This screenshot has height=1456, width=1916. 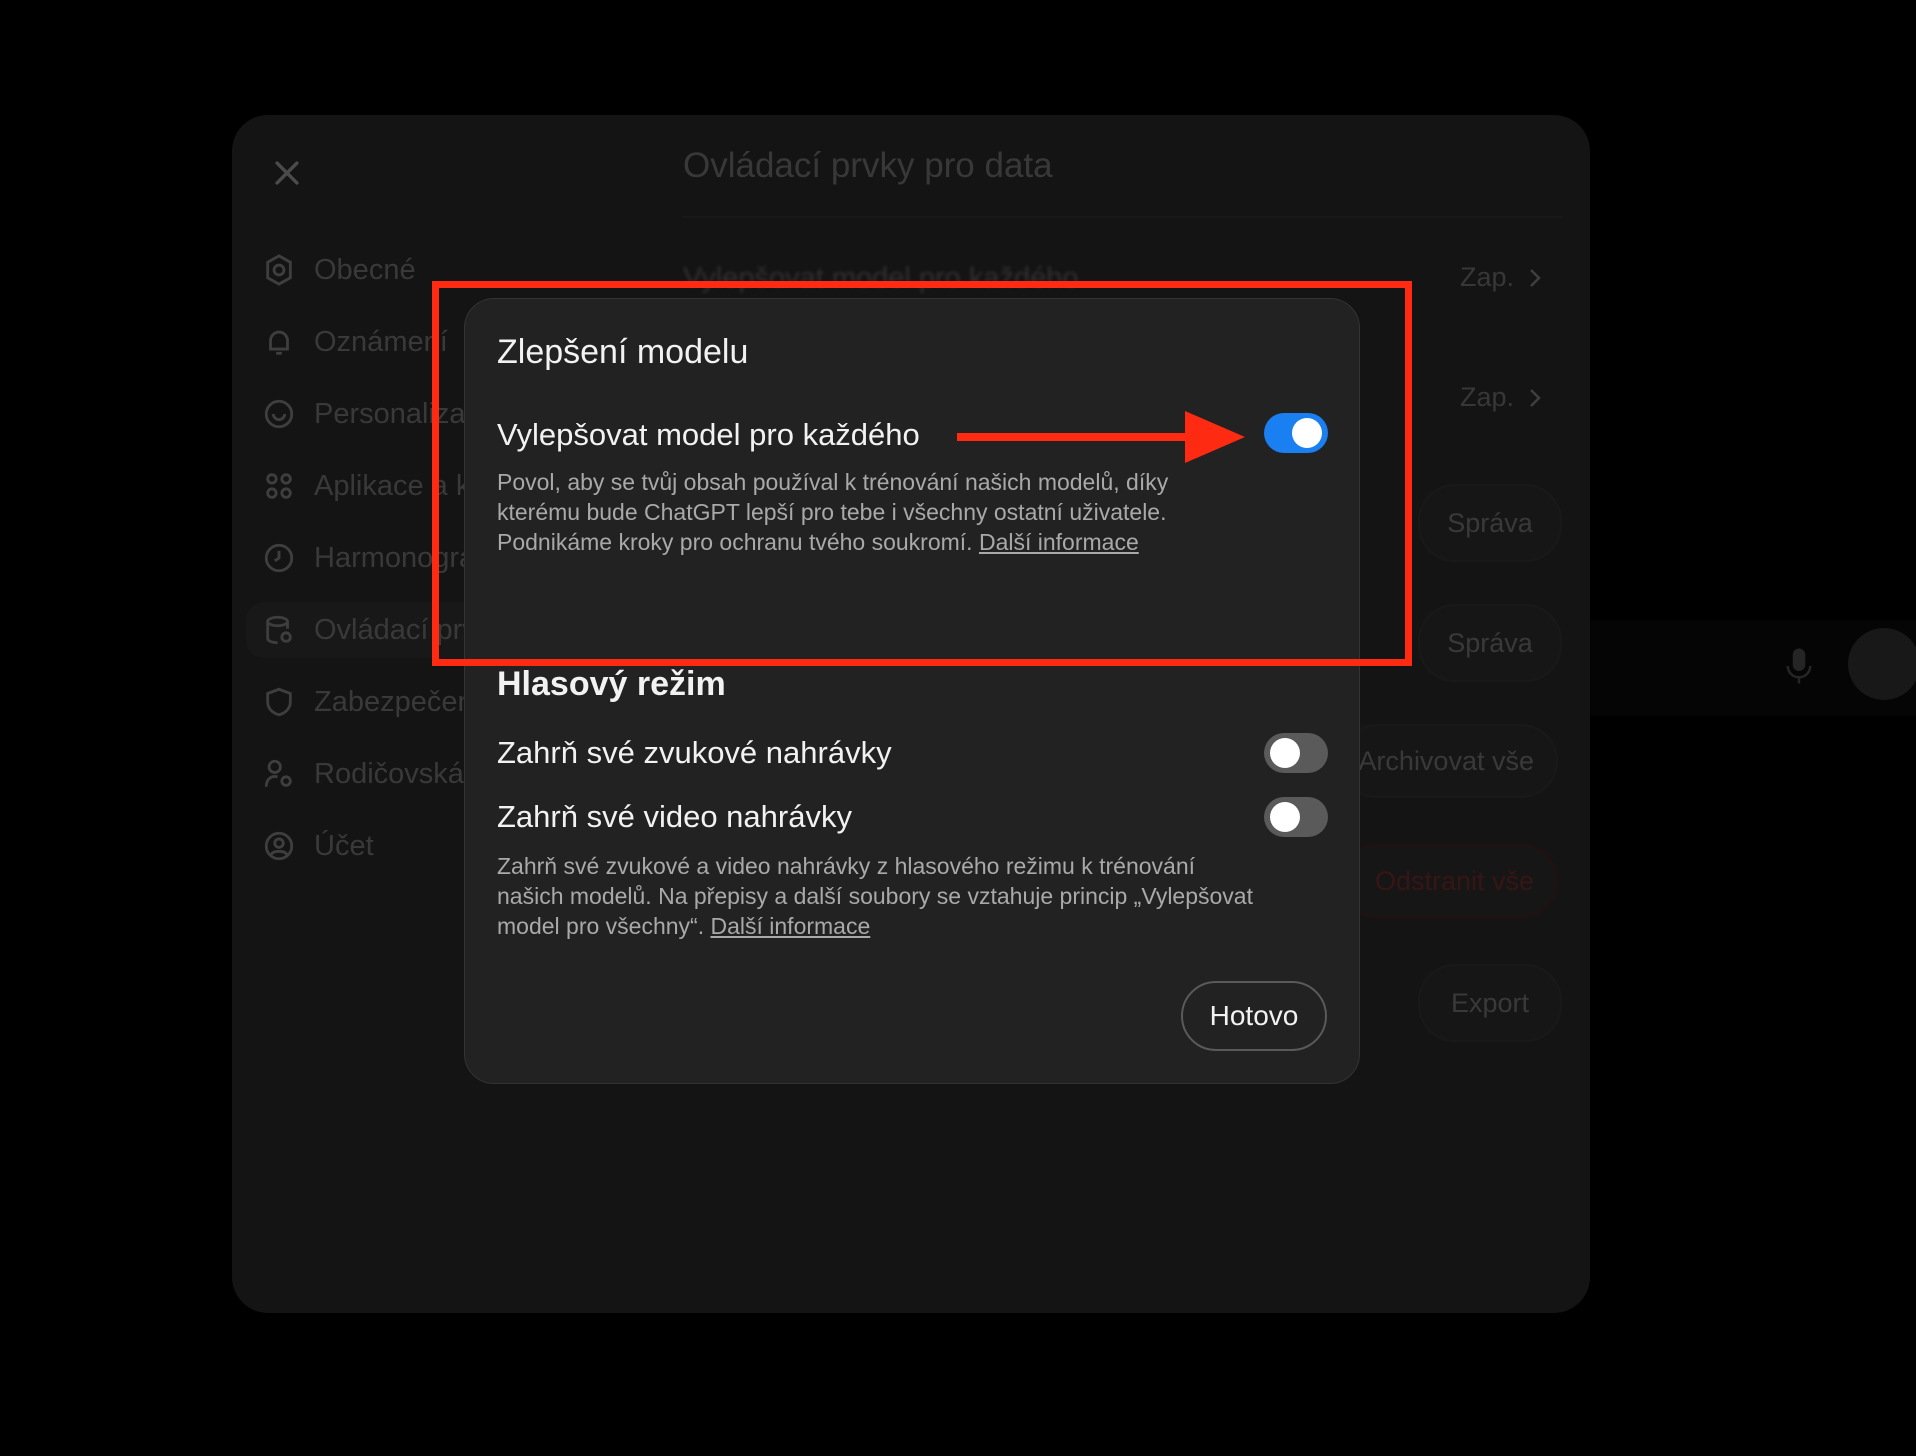 I want to click on gear-icon, so click(x=279, y=270).